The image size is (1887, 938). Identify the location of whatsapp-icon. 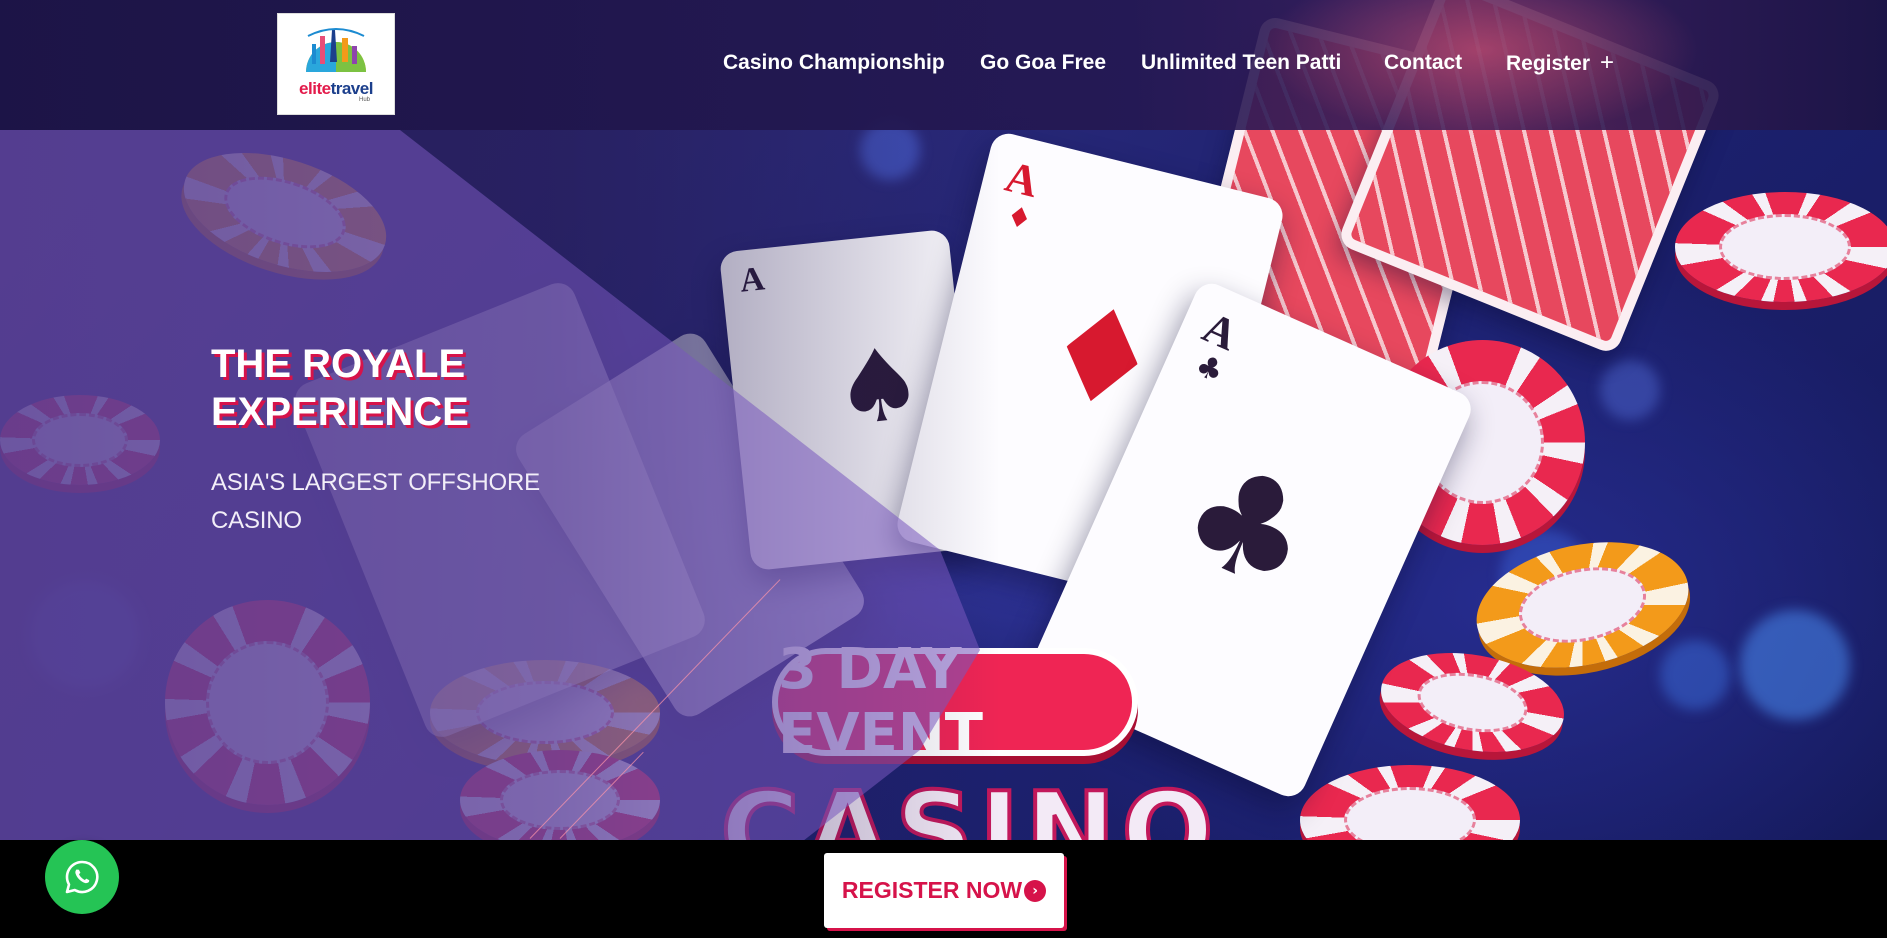
(82, 877).